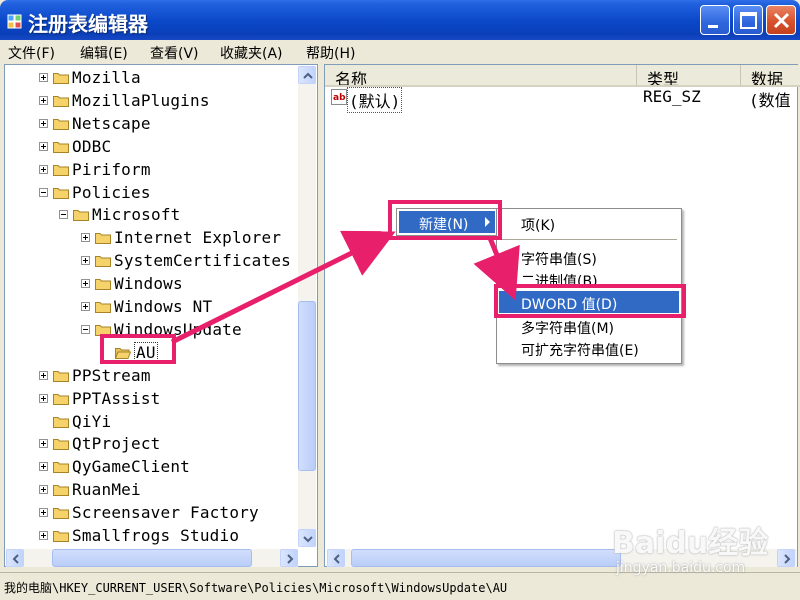 Image resolution: width=800 pixels, height=600 pixels. What do you see at coordinates (681, 568) in the screenshot?
I see `watermark-url: jingyan.baidu.com` at bounding box center [681, 568].